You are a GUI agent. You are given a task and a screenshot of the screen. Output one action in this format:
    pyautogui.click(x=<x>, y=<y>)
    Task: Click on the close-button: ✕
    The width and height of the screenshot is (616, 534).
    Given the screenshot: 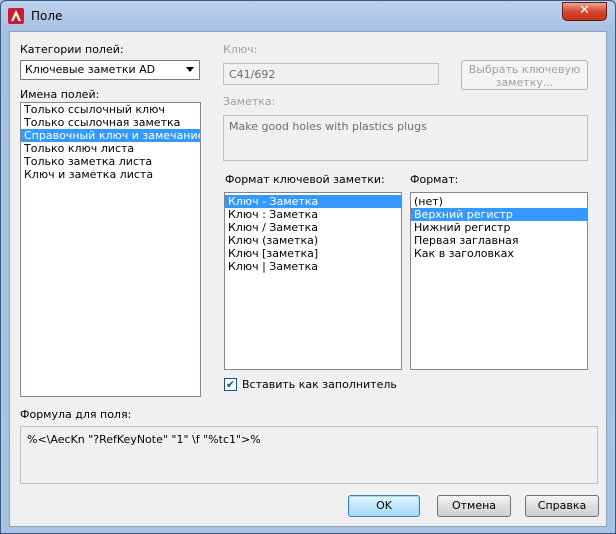 What is the action you would take?
    pyautogui.click(x=584, y=11)
    